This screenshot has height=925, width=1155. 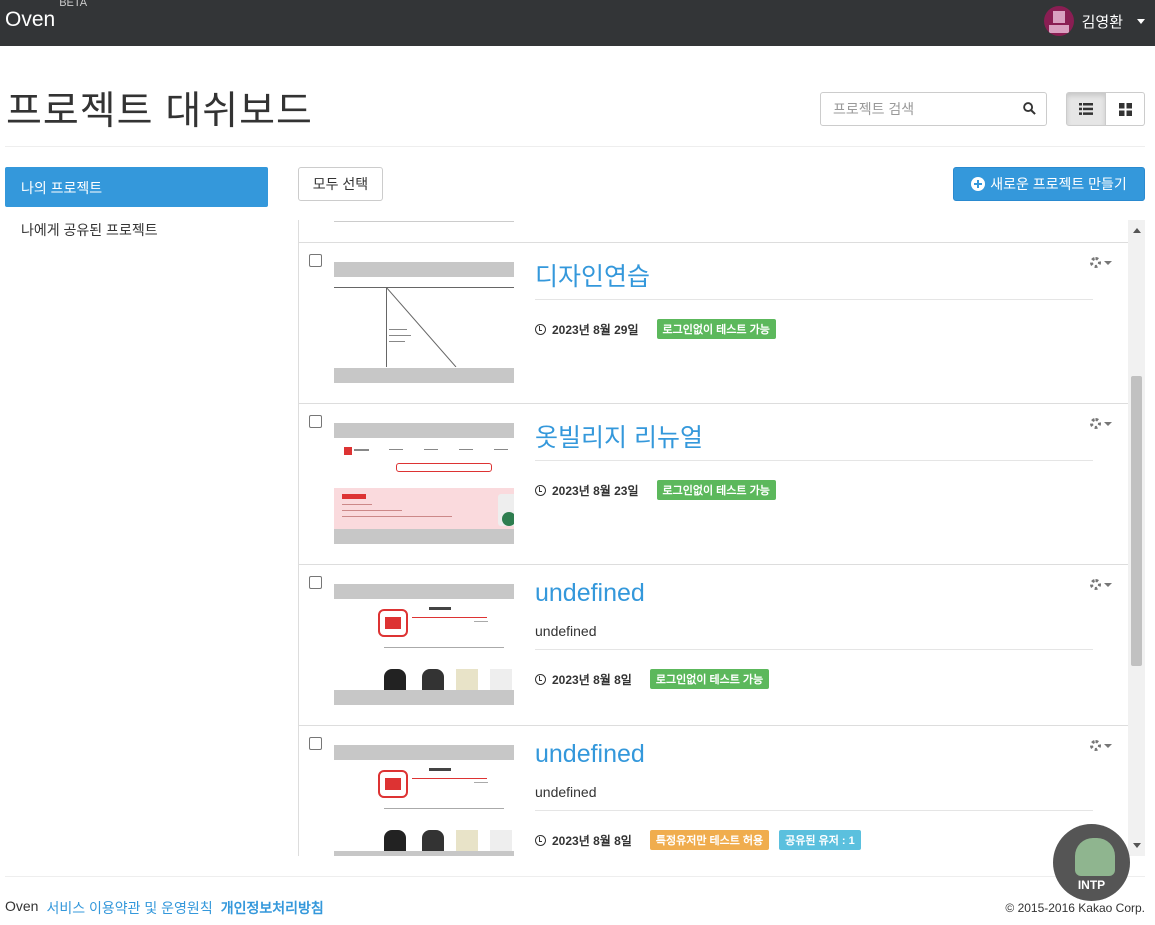 I want to click on intp-overlay-badge: INTP, so click(x=1091, y=862).